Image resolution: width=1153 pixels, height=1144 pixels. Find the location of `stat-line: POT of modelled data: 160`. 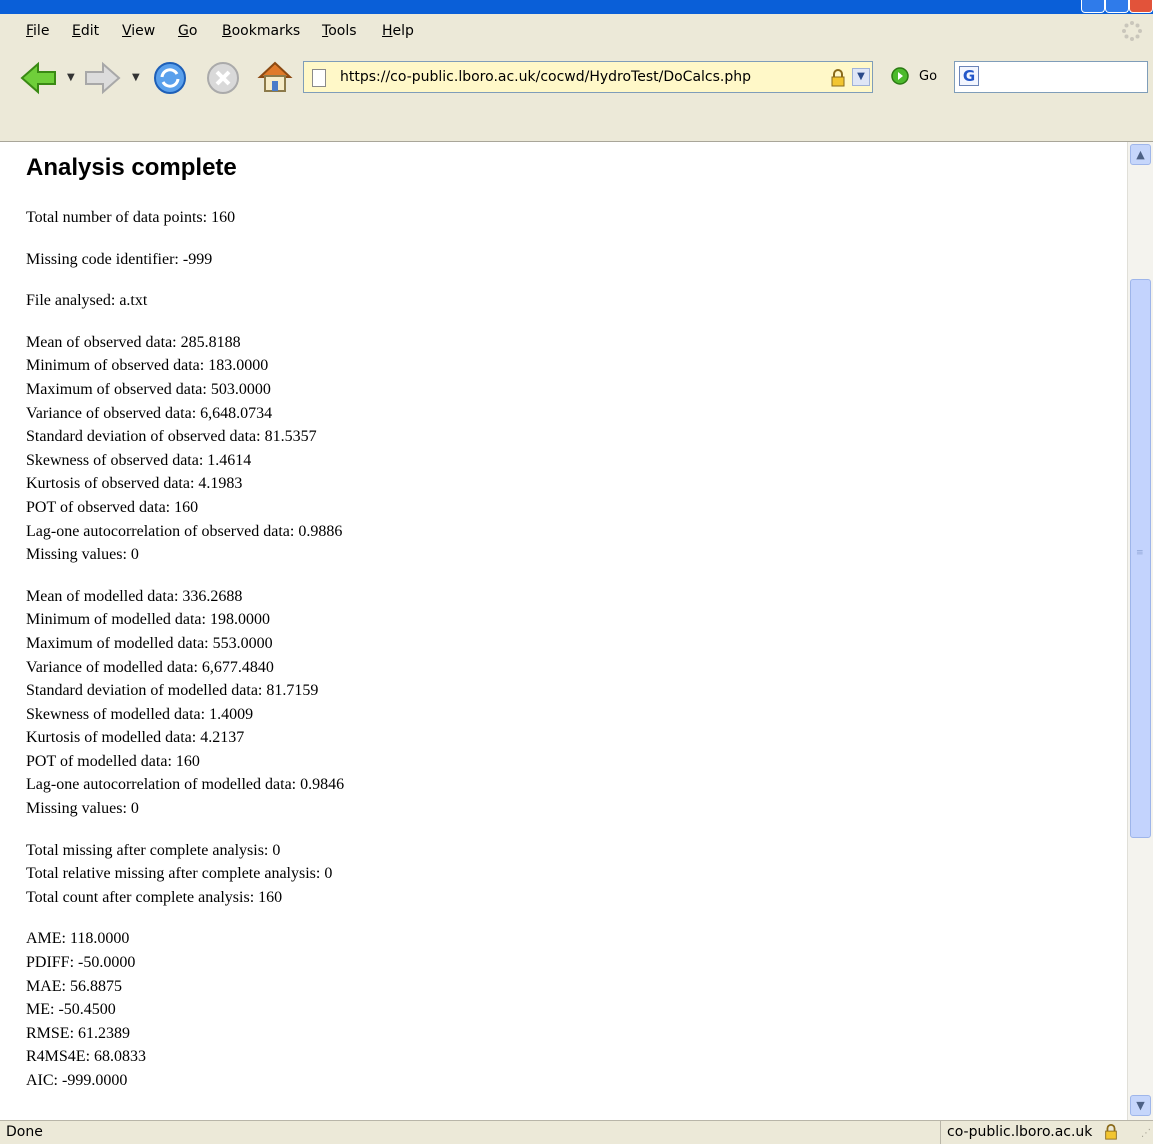

stat-line: POT of modelled data: 160 is located at coordinates (113, 761).